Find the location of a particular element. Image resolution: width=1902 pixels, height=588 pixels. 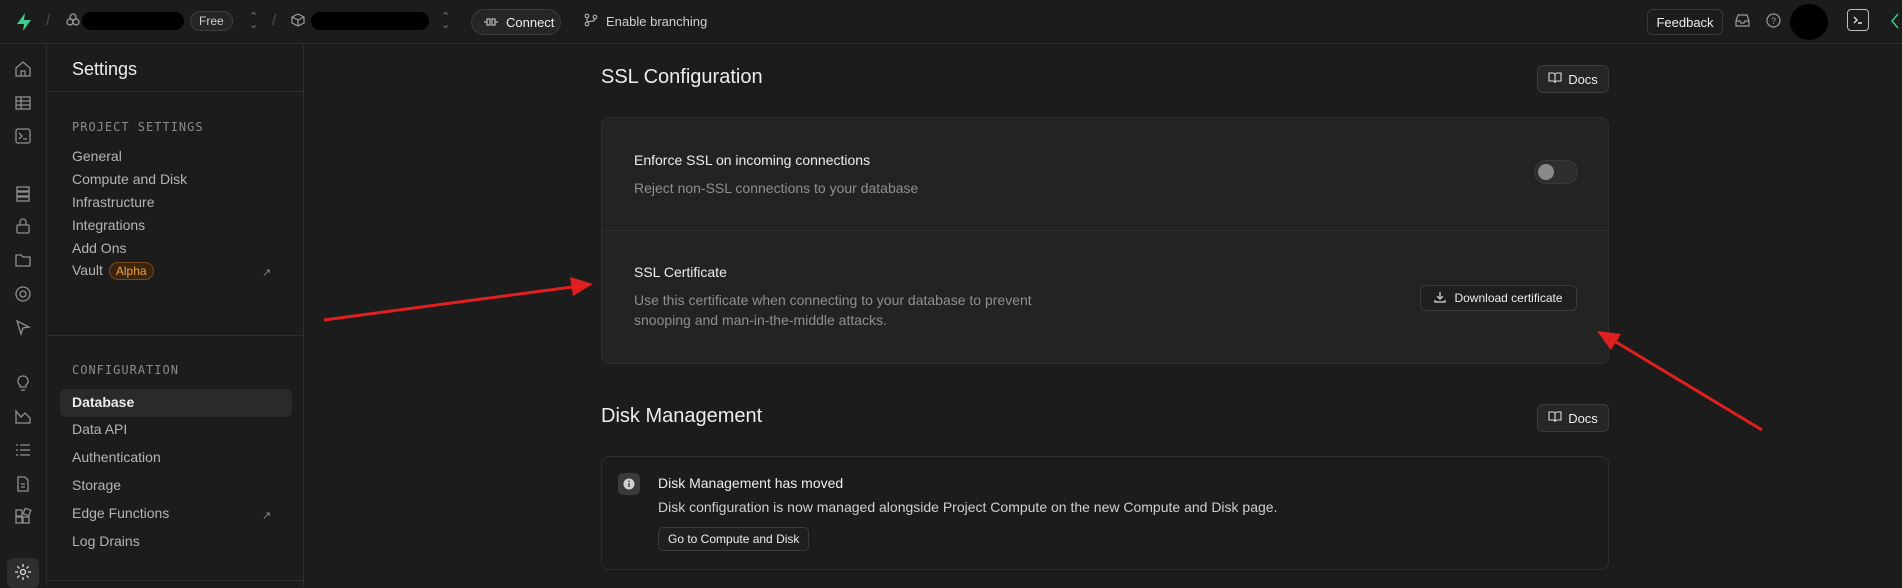

nav-item-storage: Storage is located at coordinates (96, 485).